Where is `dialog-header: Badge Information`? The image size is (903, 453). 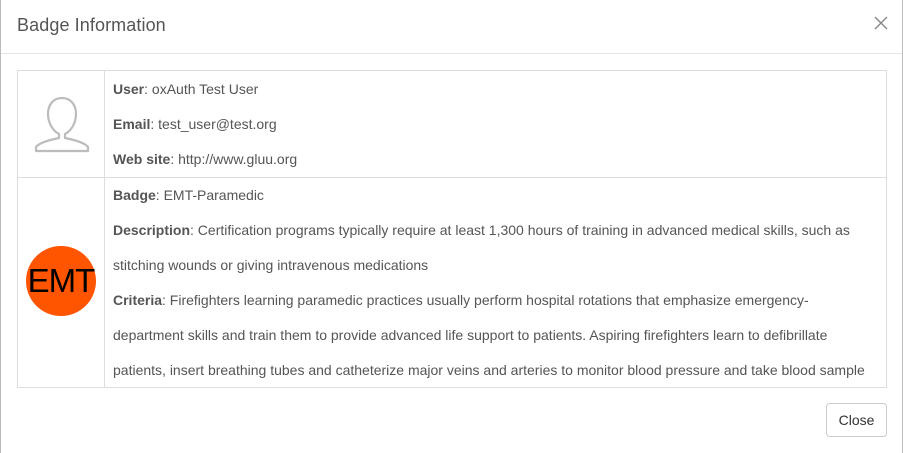 dialog-header: Badge Information is located at coordinates (451, 27).